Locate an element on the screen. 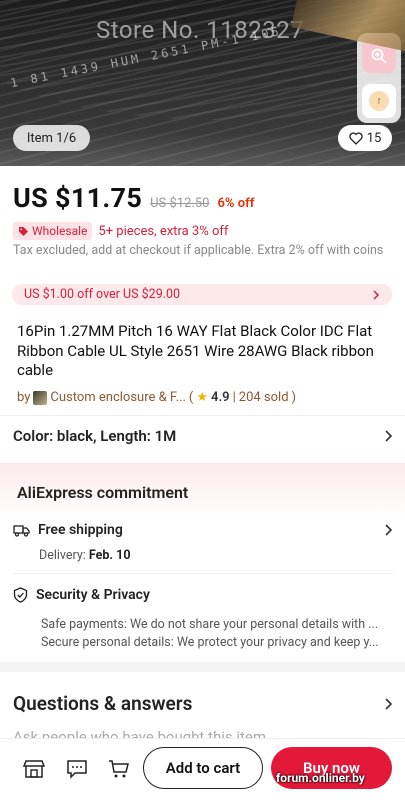  store-avatar is located at coordinates (40, 397).